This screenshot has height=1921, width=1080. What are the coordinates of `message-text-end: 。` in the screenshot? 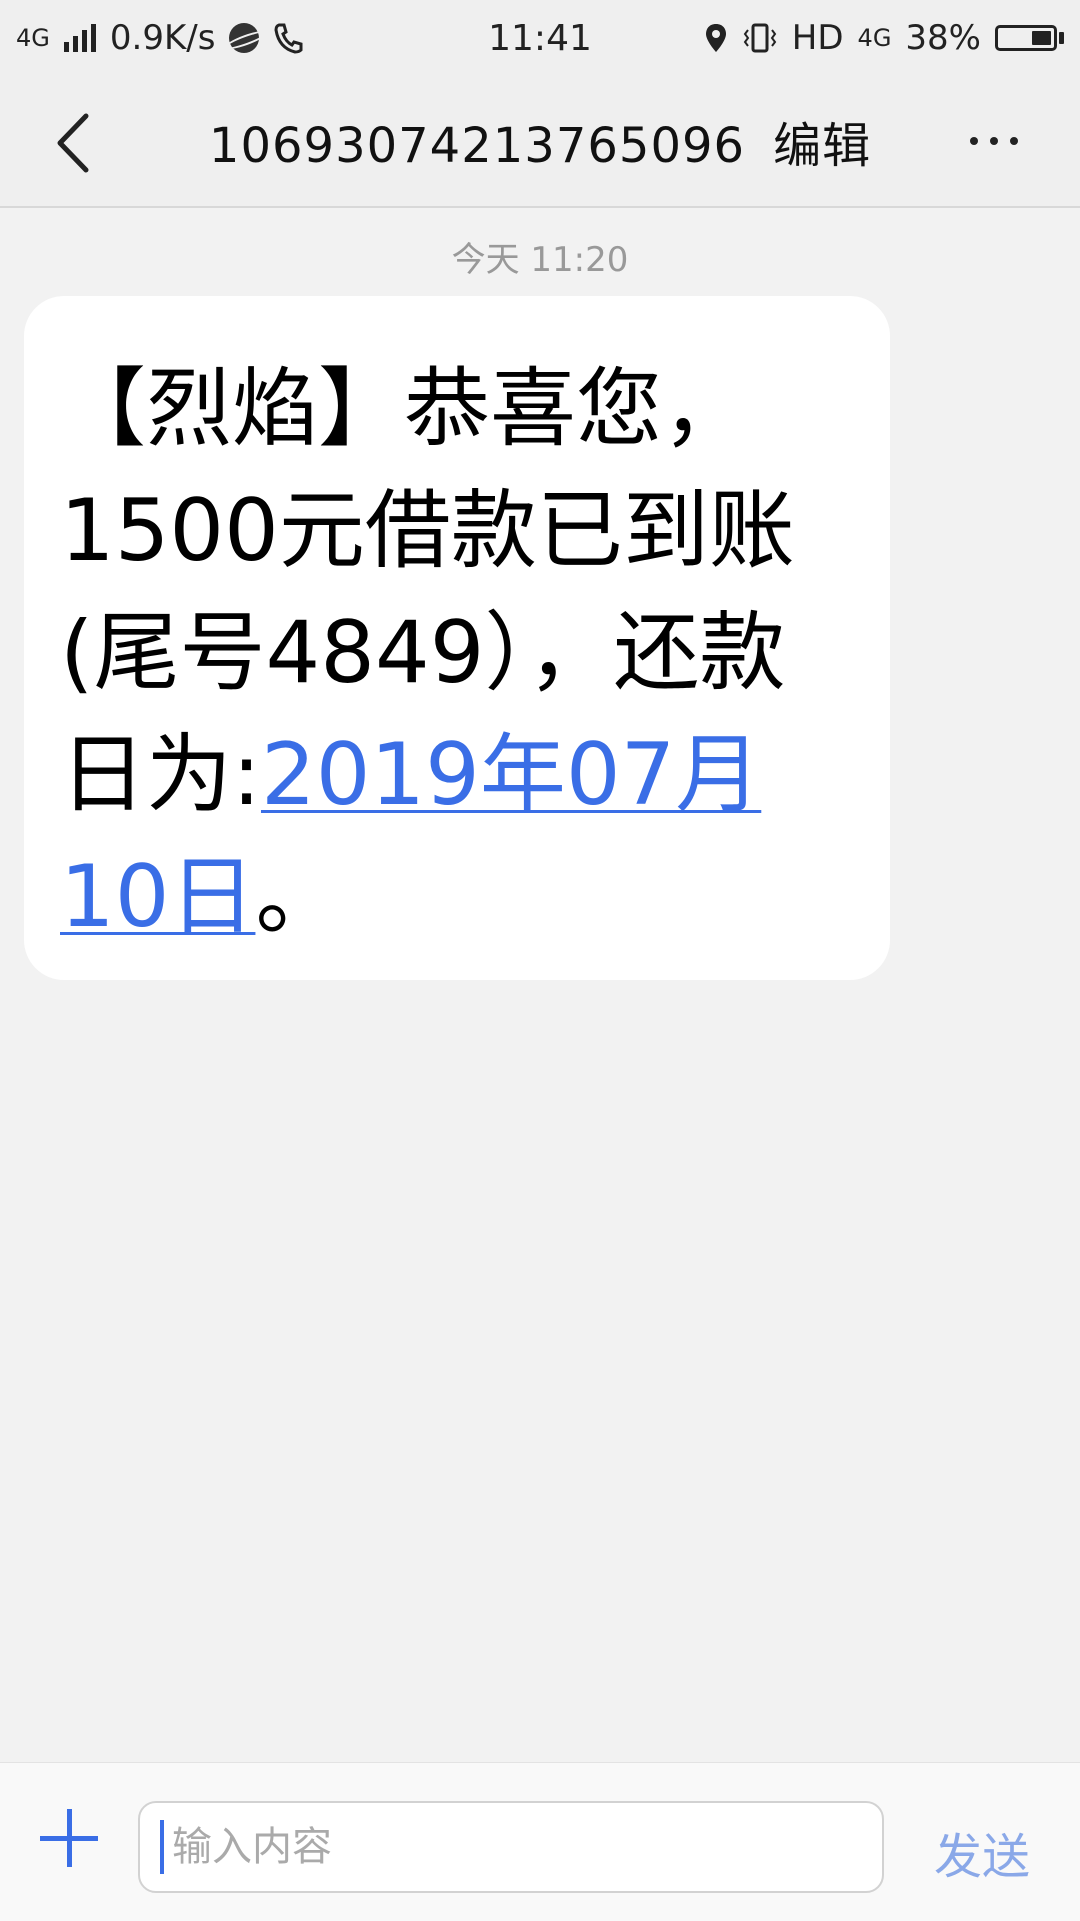 It's located at (298, 897).